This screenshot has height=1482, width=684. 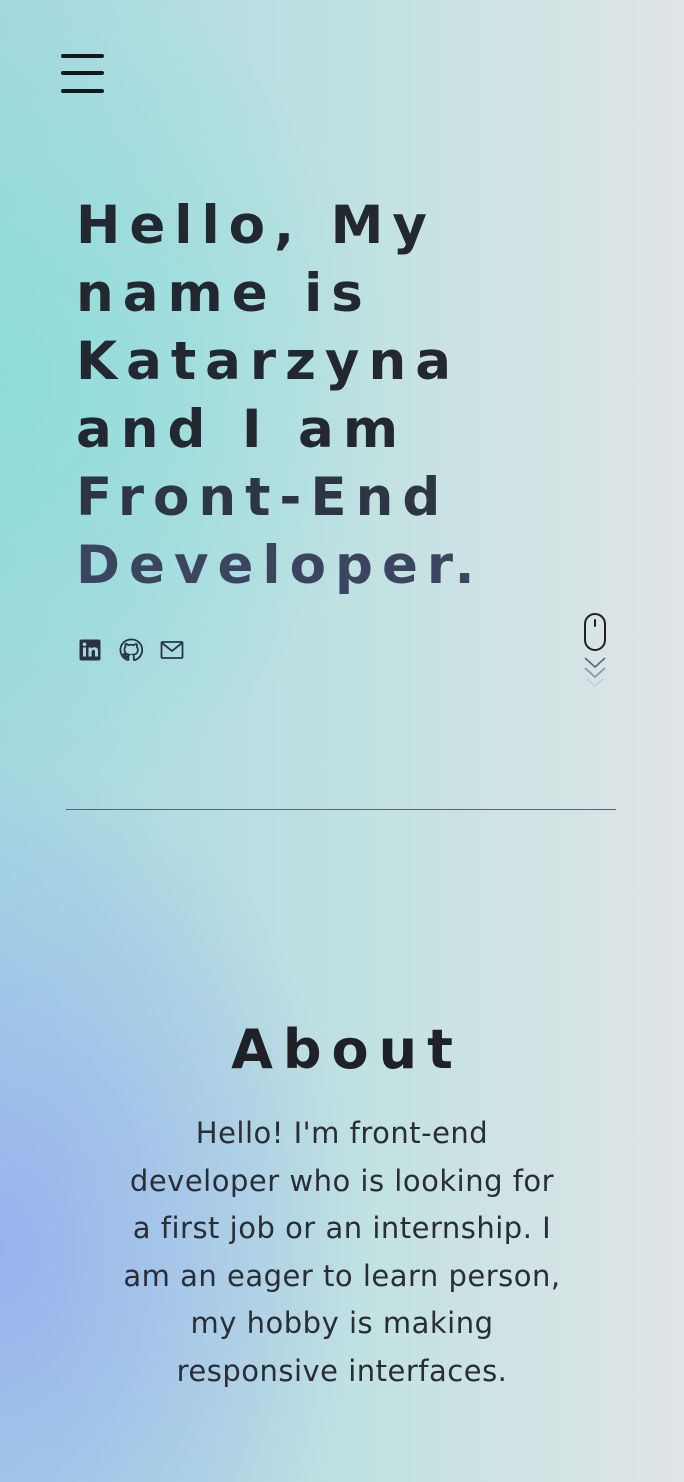 I want to click on about-text-line: am an eager to learn person,, so click(x=342, y=1275).